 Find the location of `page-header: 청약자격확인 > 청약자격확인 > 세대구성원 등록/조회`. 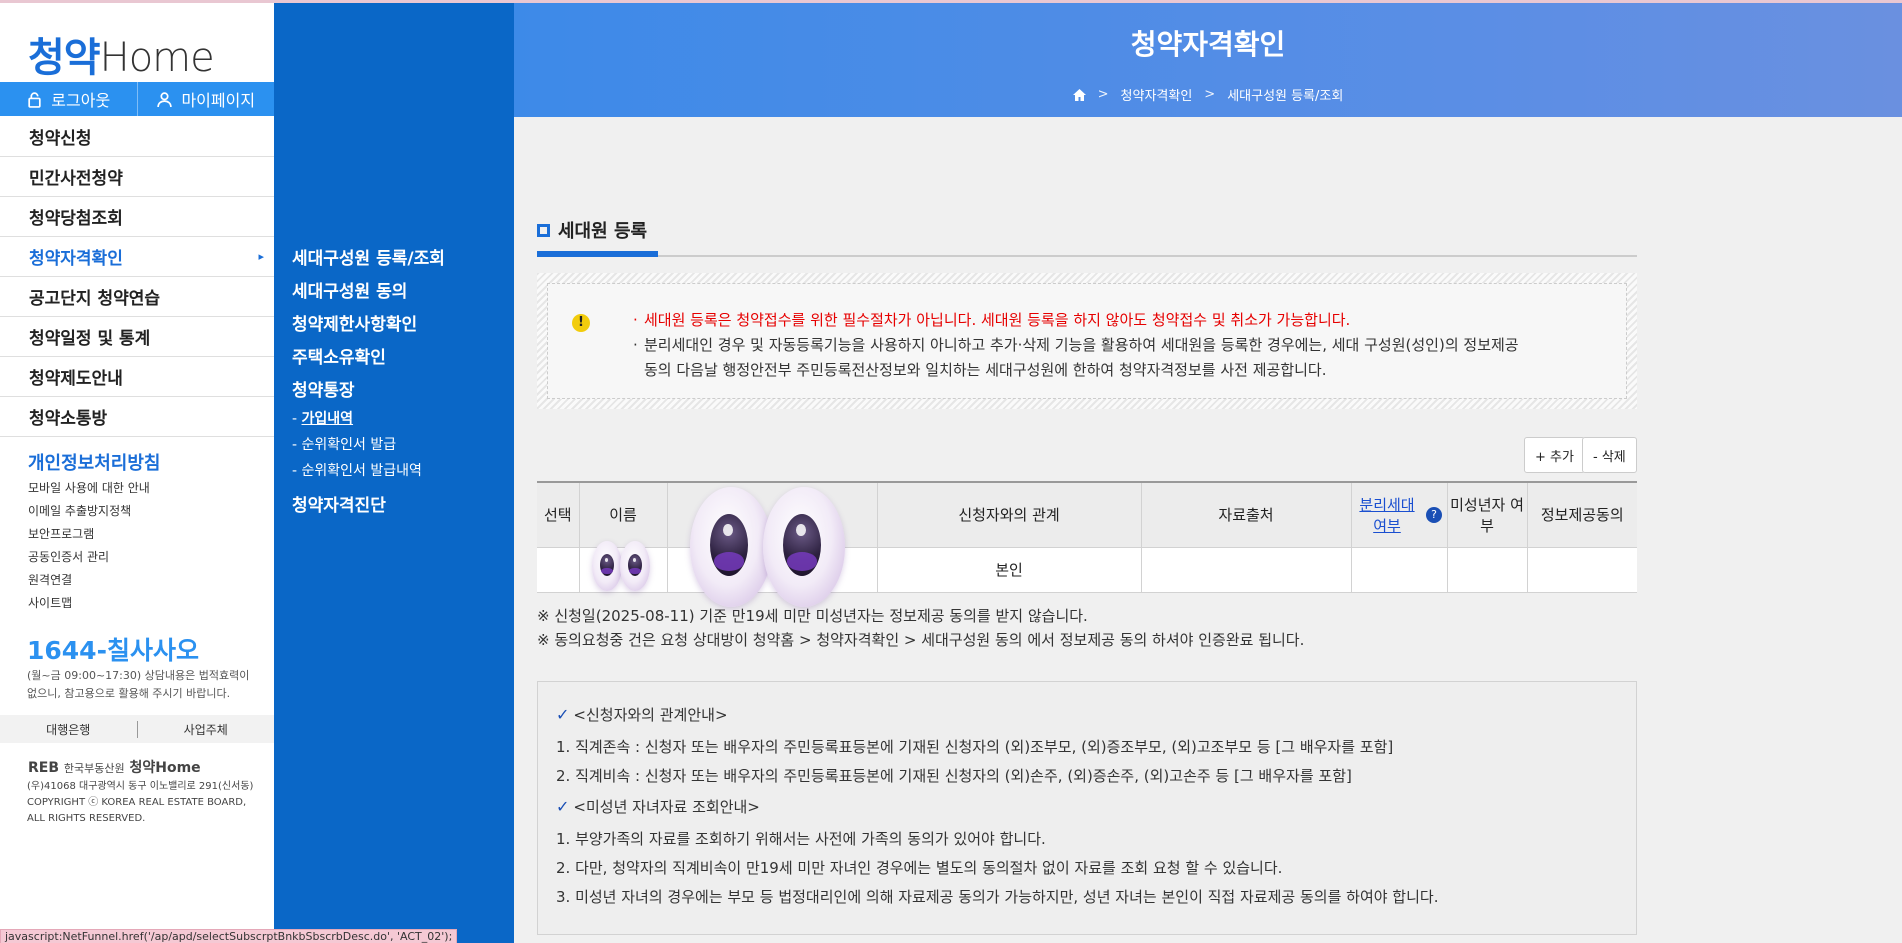

page-header: 청약자격확인 > 청약자격확인 > 세대구성원 등록/조회 is located at coordinates (1208, 60).